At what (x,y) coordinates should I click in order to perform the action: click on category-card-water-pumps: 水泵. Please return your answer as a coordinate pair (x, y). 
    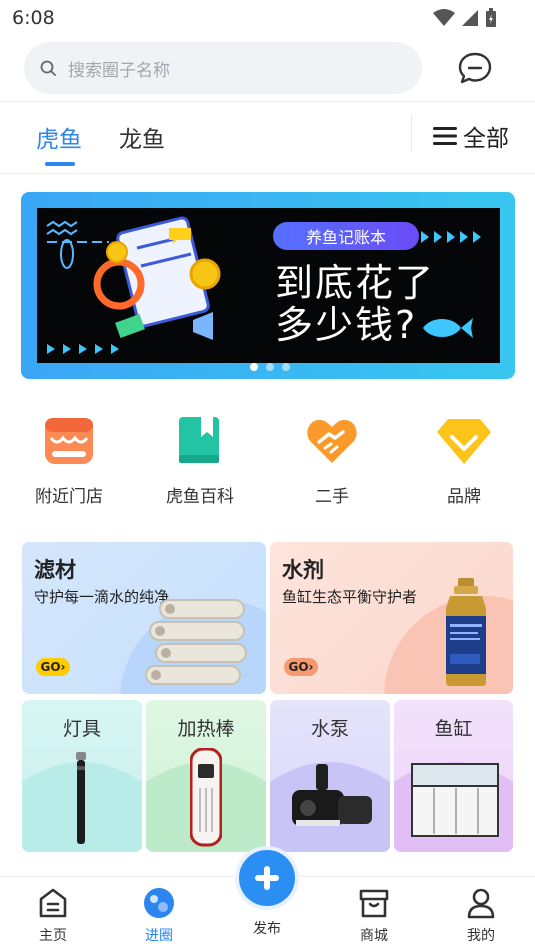
    Looking at the image, I should click on (330, 776).